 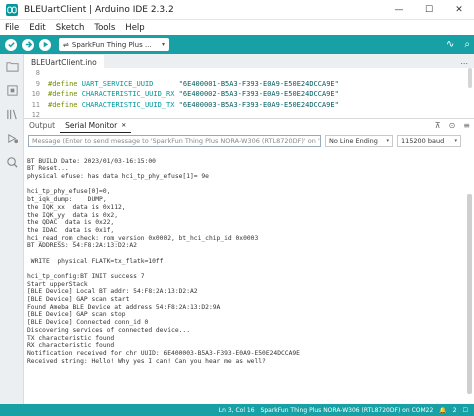 What do you see at coordinates (91, 161) in the screenshot?
I see `output-line: BT BUILD Date: 2023/01/03-16:15:00` at bounding box center [91, 161].